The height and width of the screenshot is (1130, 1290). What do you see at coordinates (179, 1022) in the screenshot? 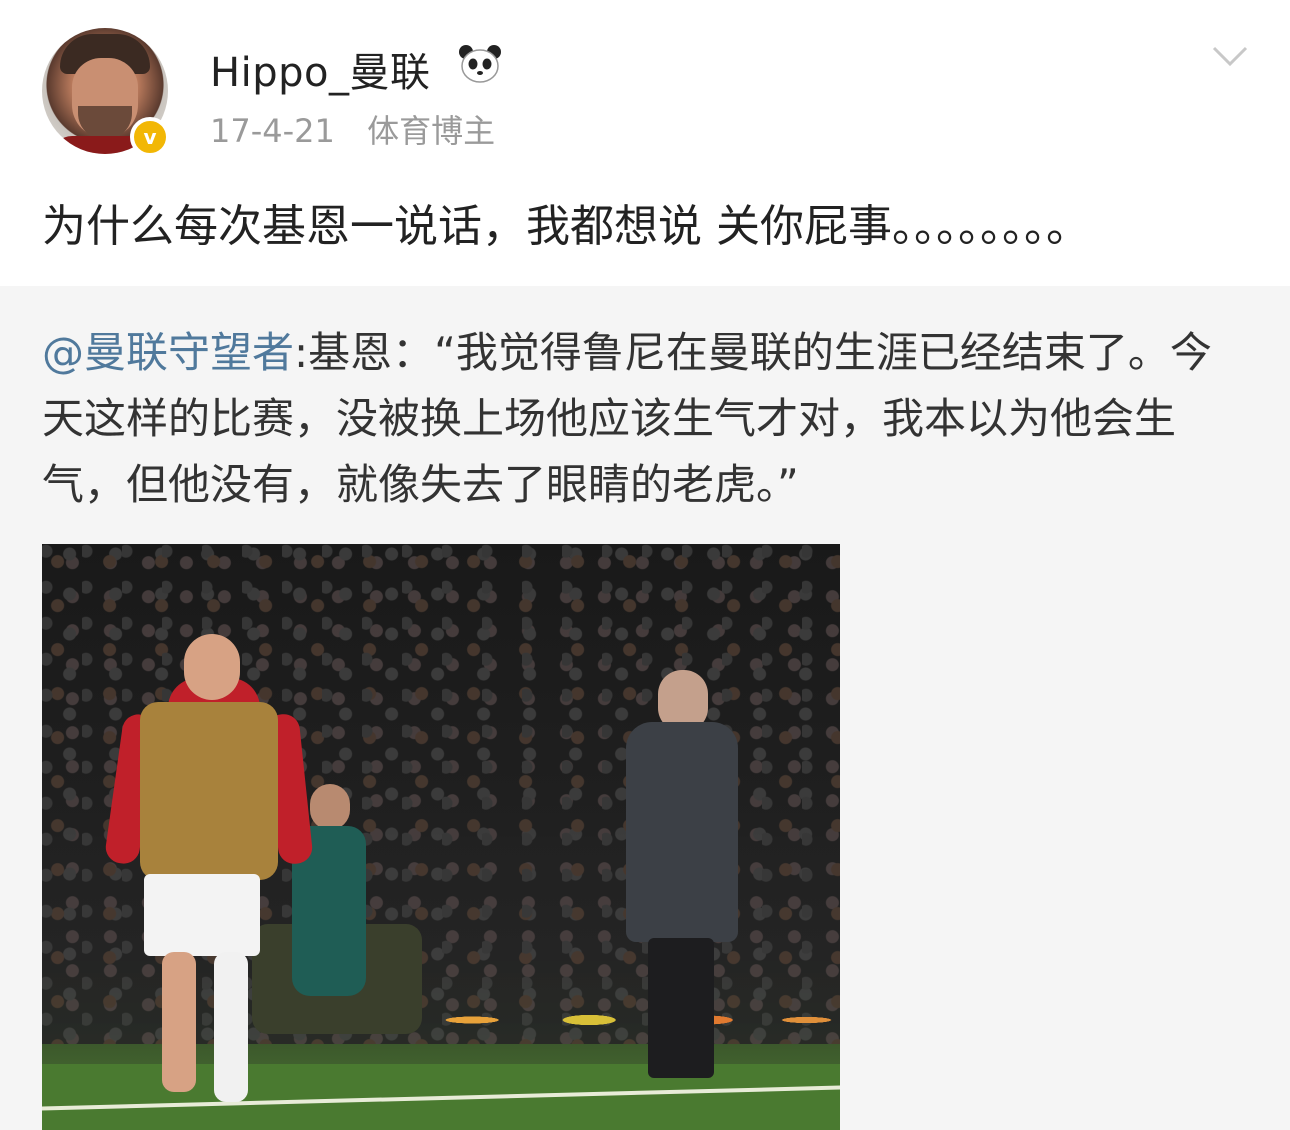
I see `player-left-leg` at bounding box center [179, 1022].